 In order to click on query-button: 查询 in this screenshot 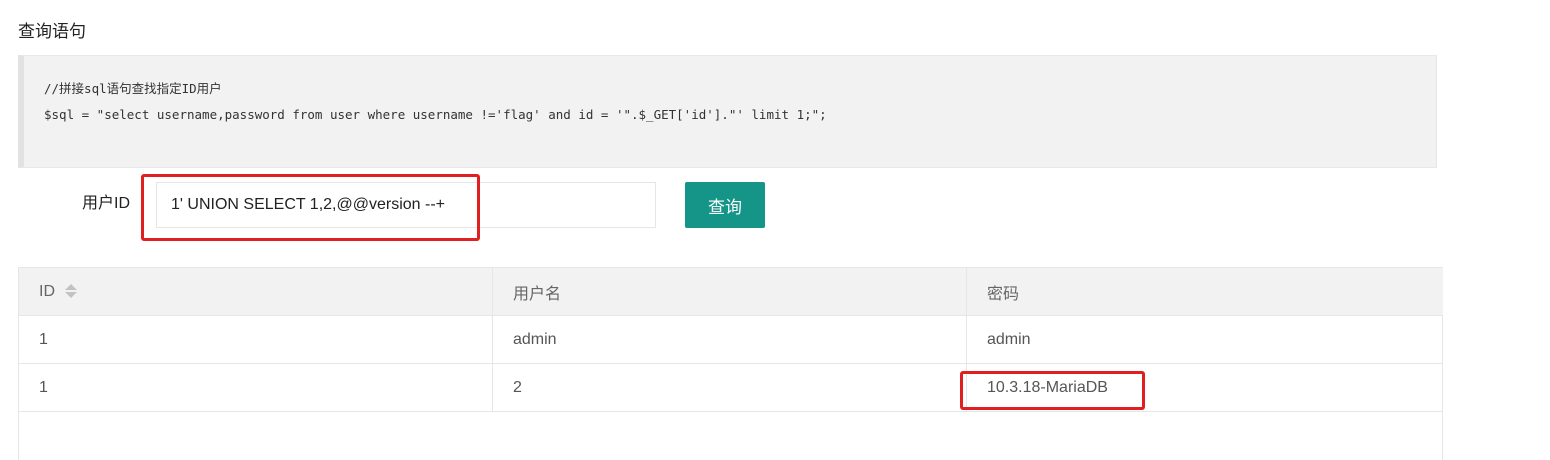, I will do `click(725, 205)`.